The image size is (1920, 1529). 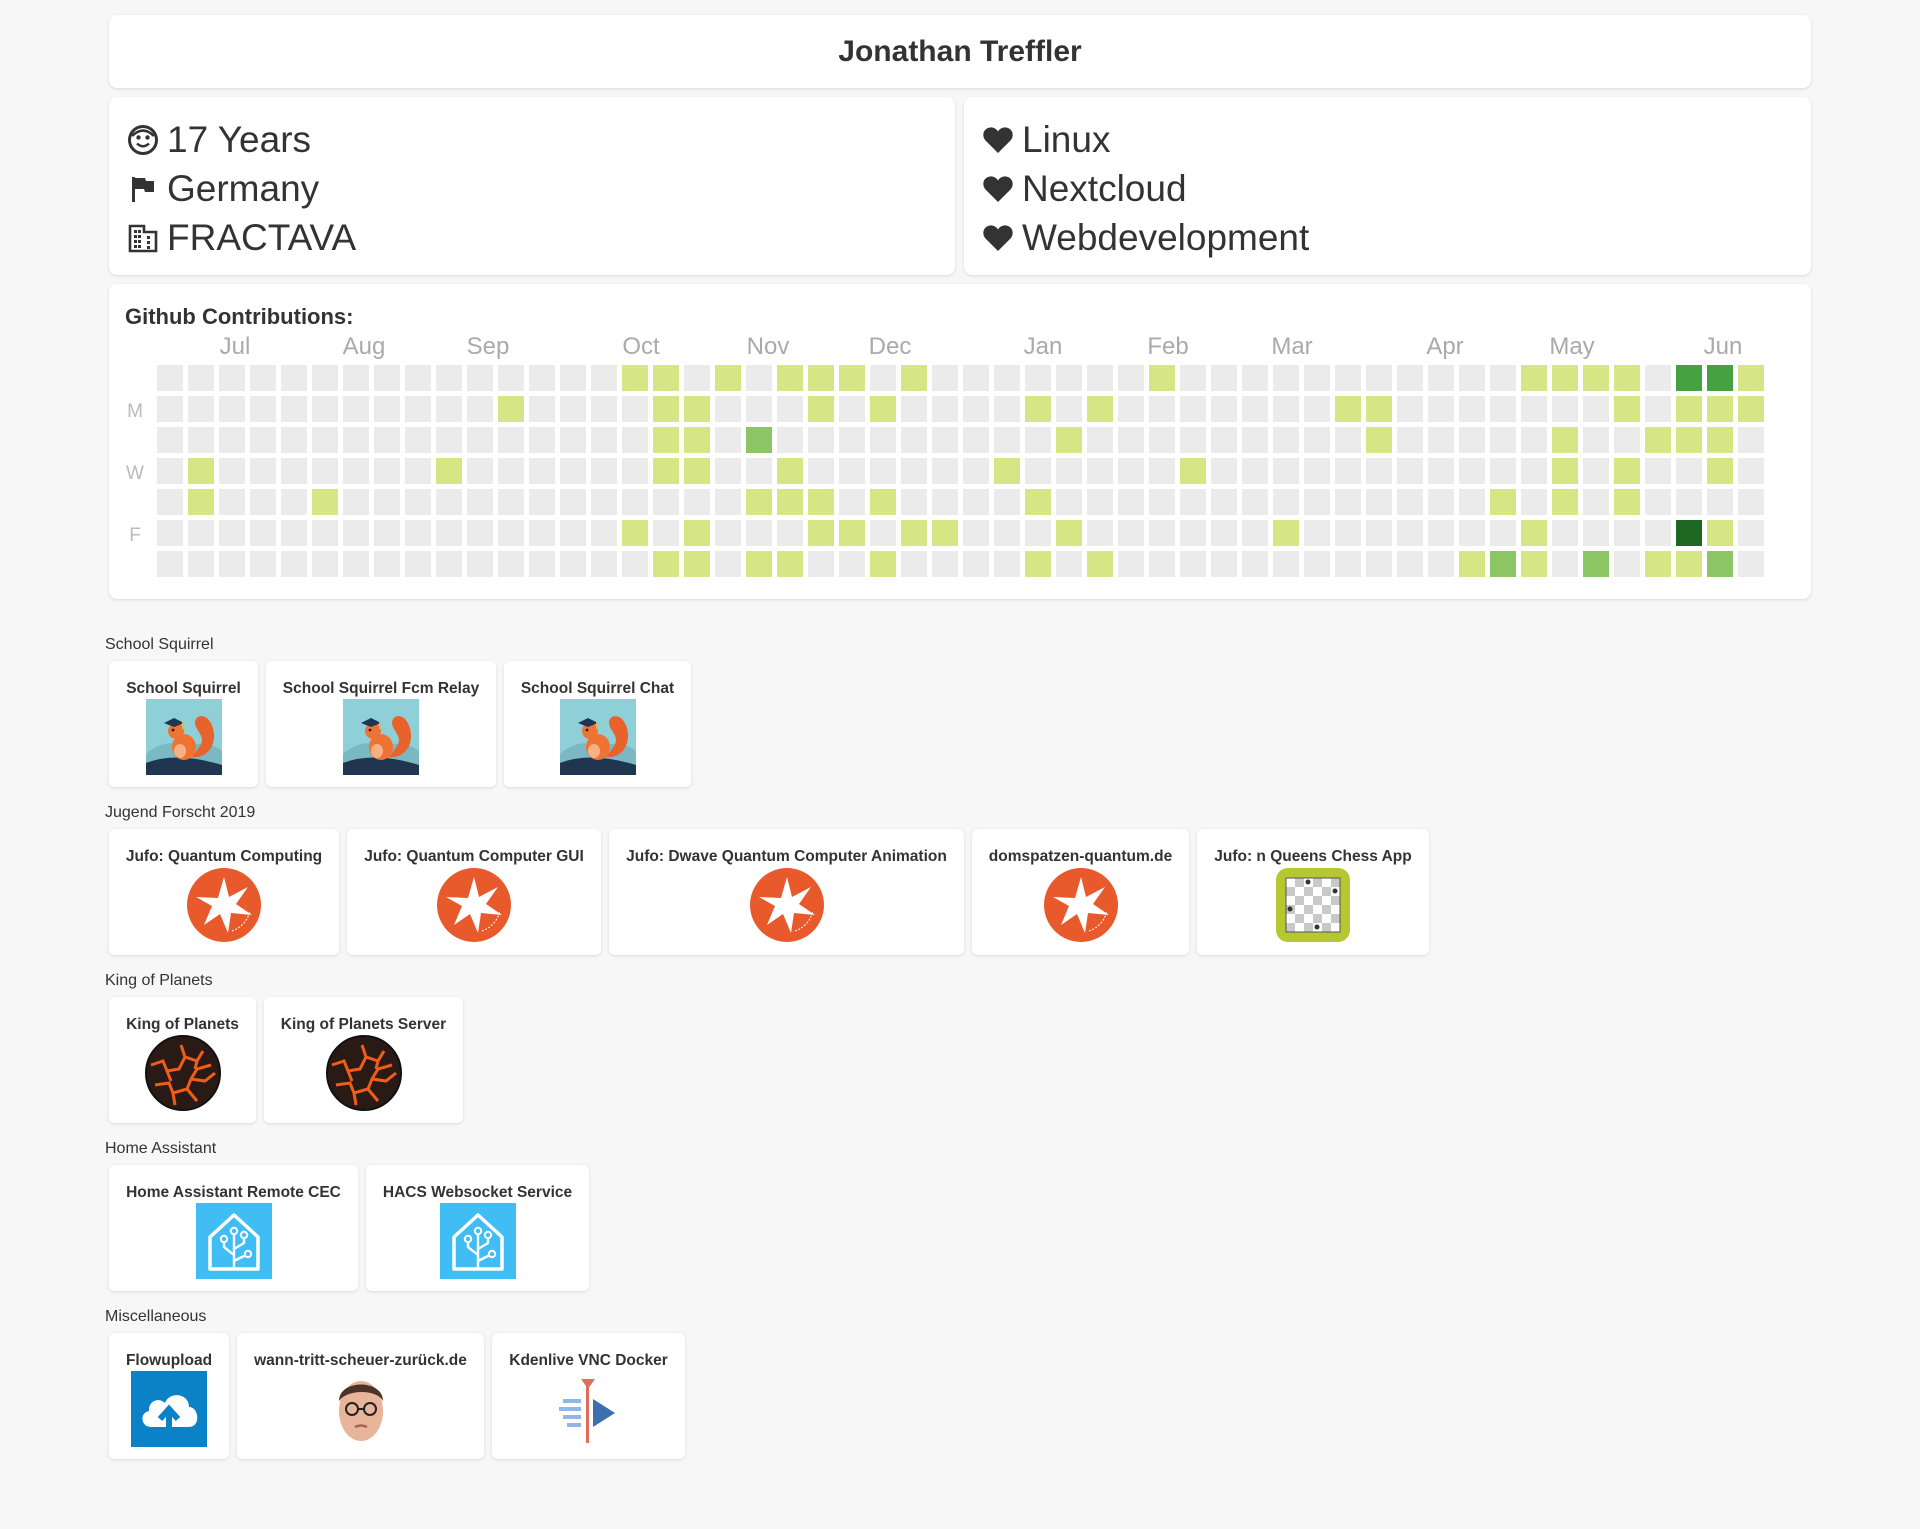 I want to click on project-card: Jufo: Quantum Computer GUI, so click(x=474, y=892).